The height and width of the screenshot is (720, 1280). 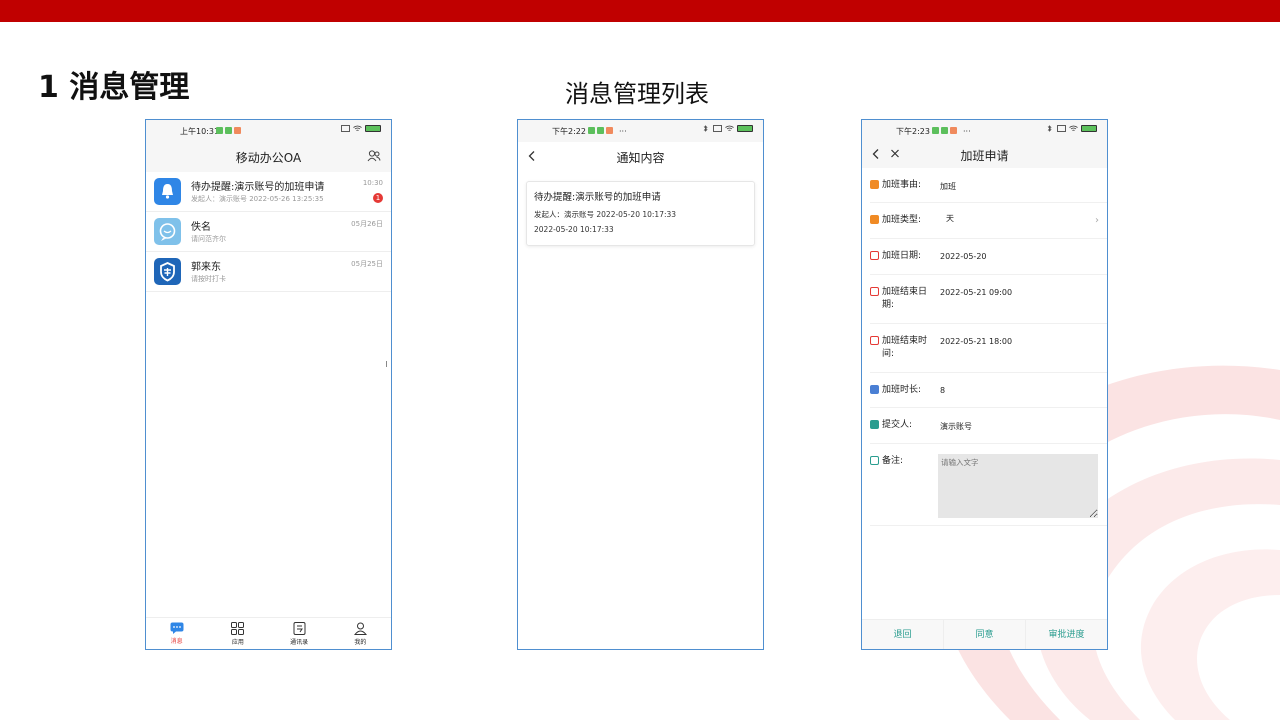 What do you see at coordinates (988, 390) in the screenshot?
I see `form-row-duration: 加班时长: 8` at bounding box center [988, 390].